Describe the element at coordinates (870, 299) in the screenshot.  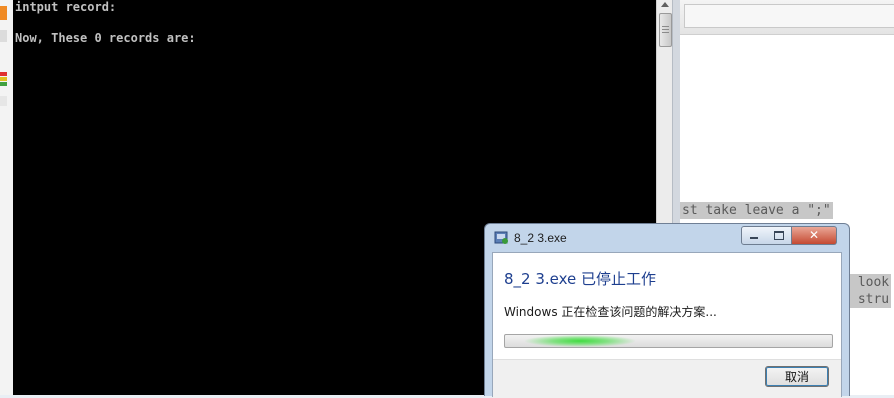
I see `code-line: stru` at that location.